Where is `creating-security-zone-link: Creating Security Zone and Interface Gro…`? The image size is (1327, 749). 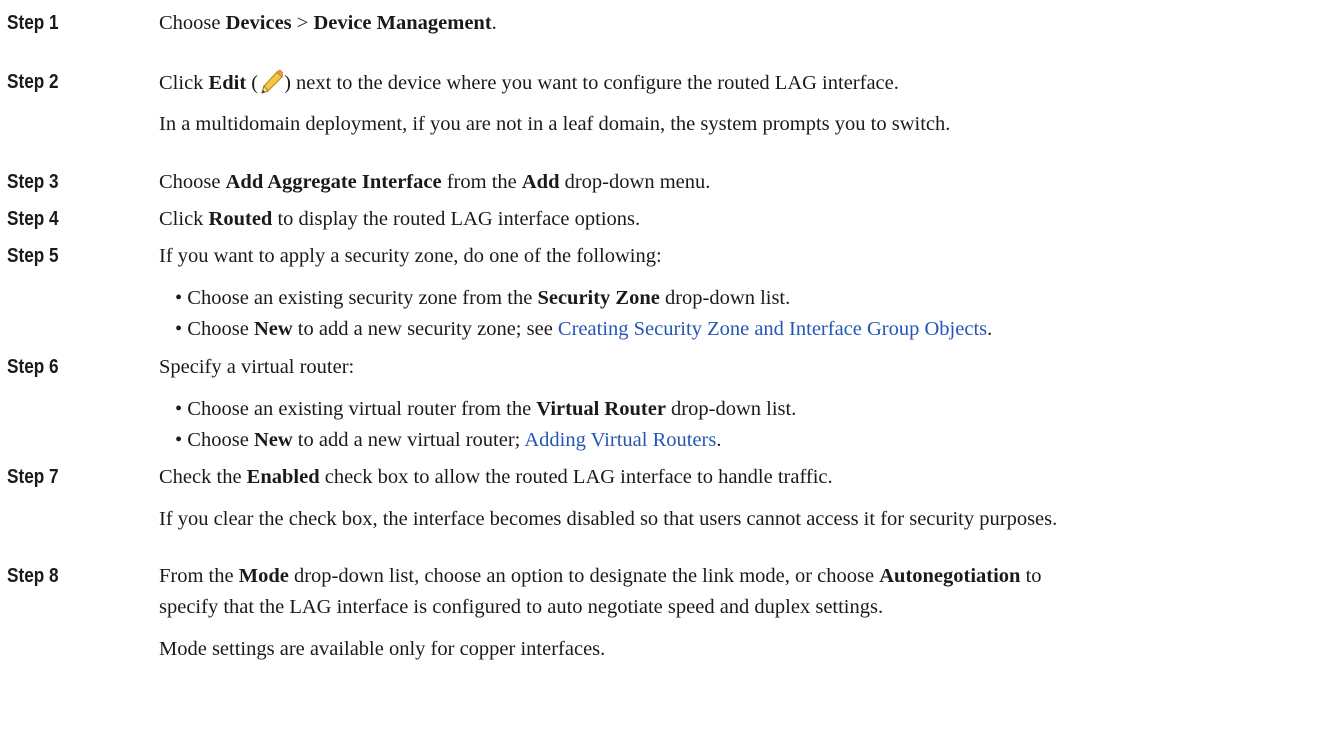 creating-security-zone-link: Creating Security Zone and Interface Gro… is located at coordinates (772, 329).